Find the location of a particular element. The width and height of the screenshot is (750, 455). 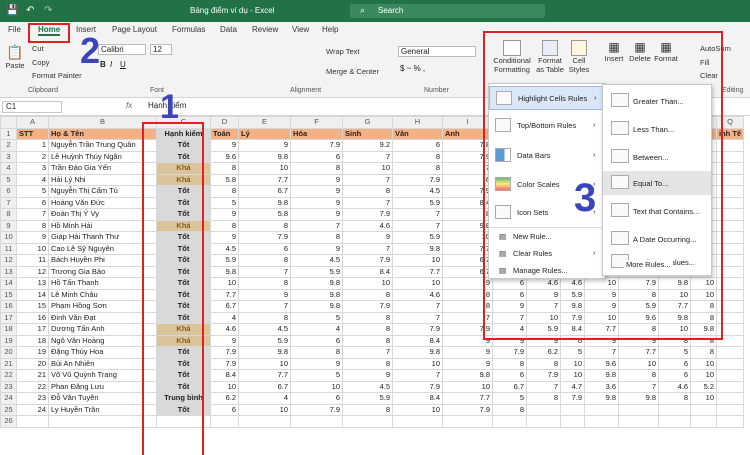

cell: 14 is located at coordinates (32, 294).